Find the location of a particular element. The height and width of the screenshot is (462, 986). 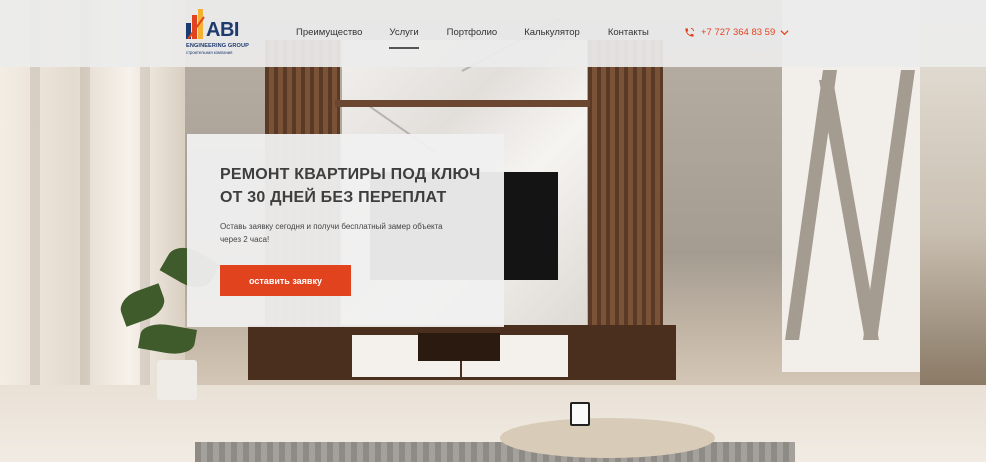

wood-slat-panel is located at coordinates (625, 182).